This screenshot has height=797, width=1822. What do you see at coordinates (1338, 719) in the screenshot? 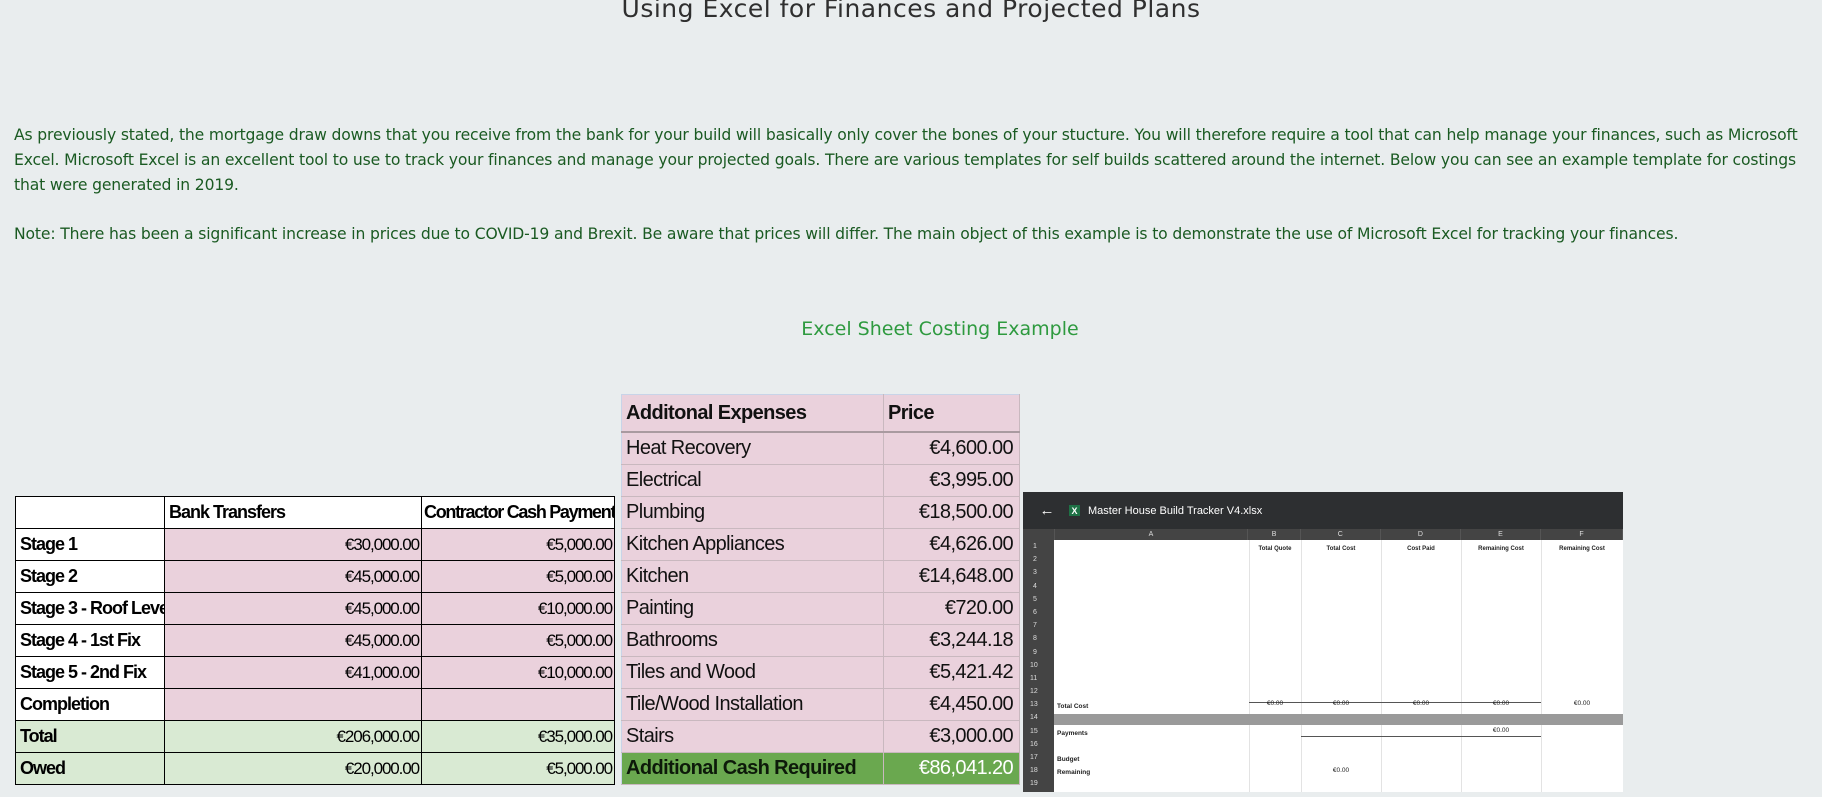
I see `separator-band` at bounding box center [1338, 719].